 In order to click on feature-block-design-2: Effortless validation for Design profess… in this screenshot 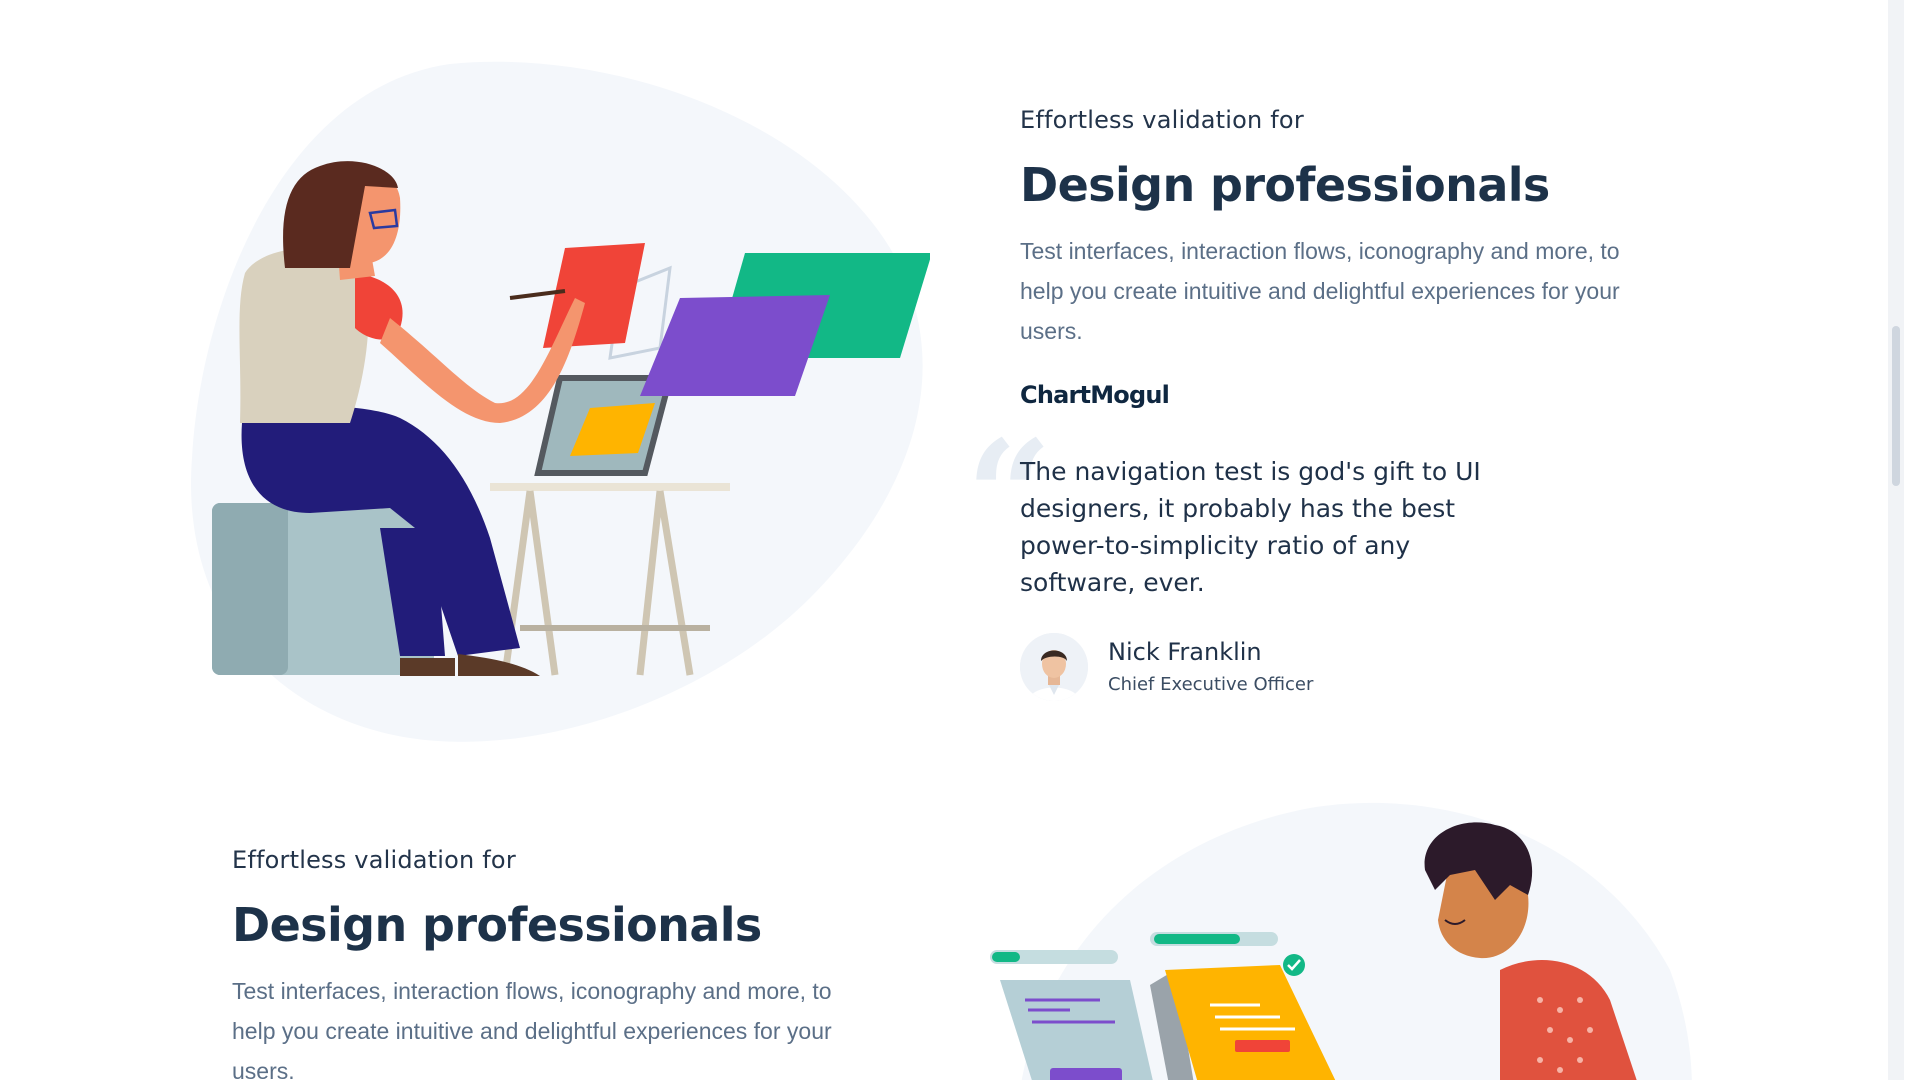, I will do `click(552, 963)`.